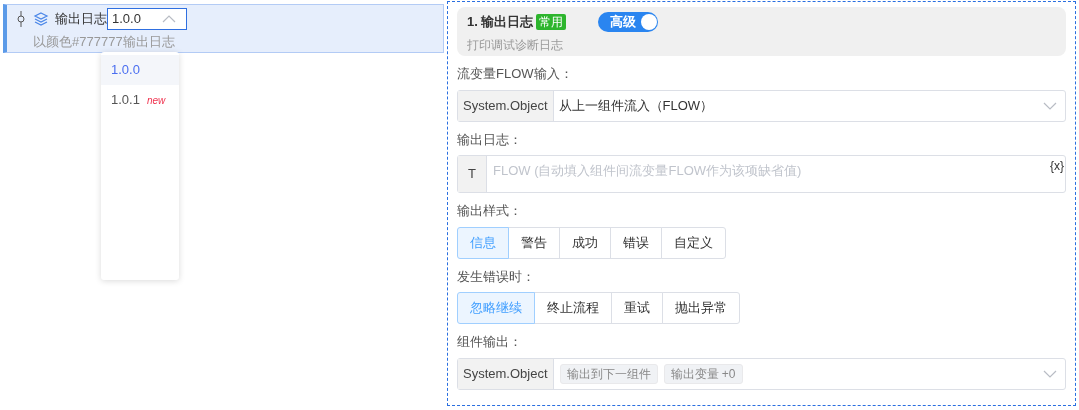  Describe the element at coordinates (41, 19) in the screenshot. I see `layers-icon` at that location.